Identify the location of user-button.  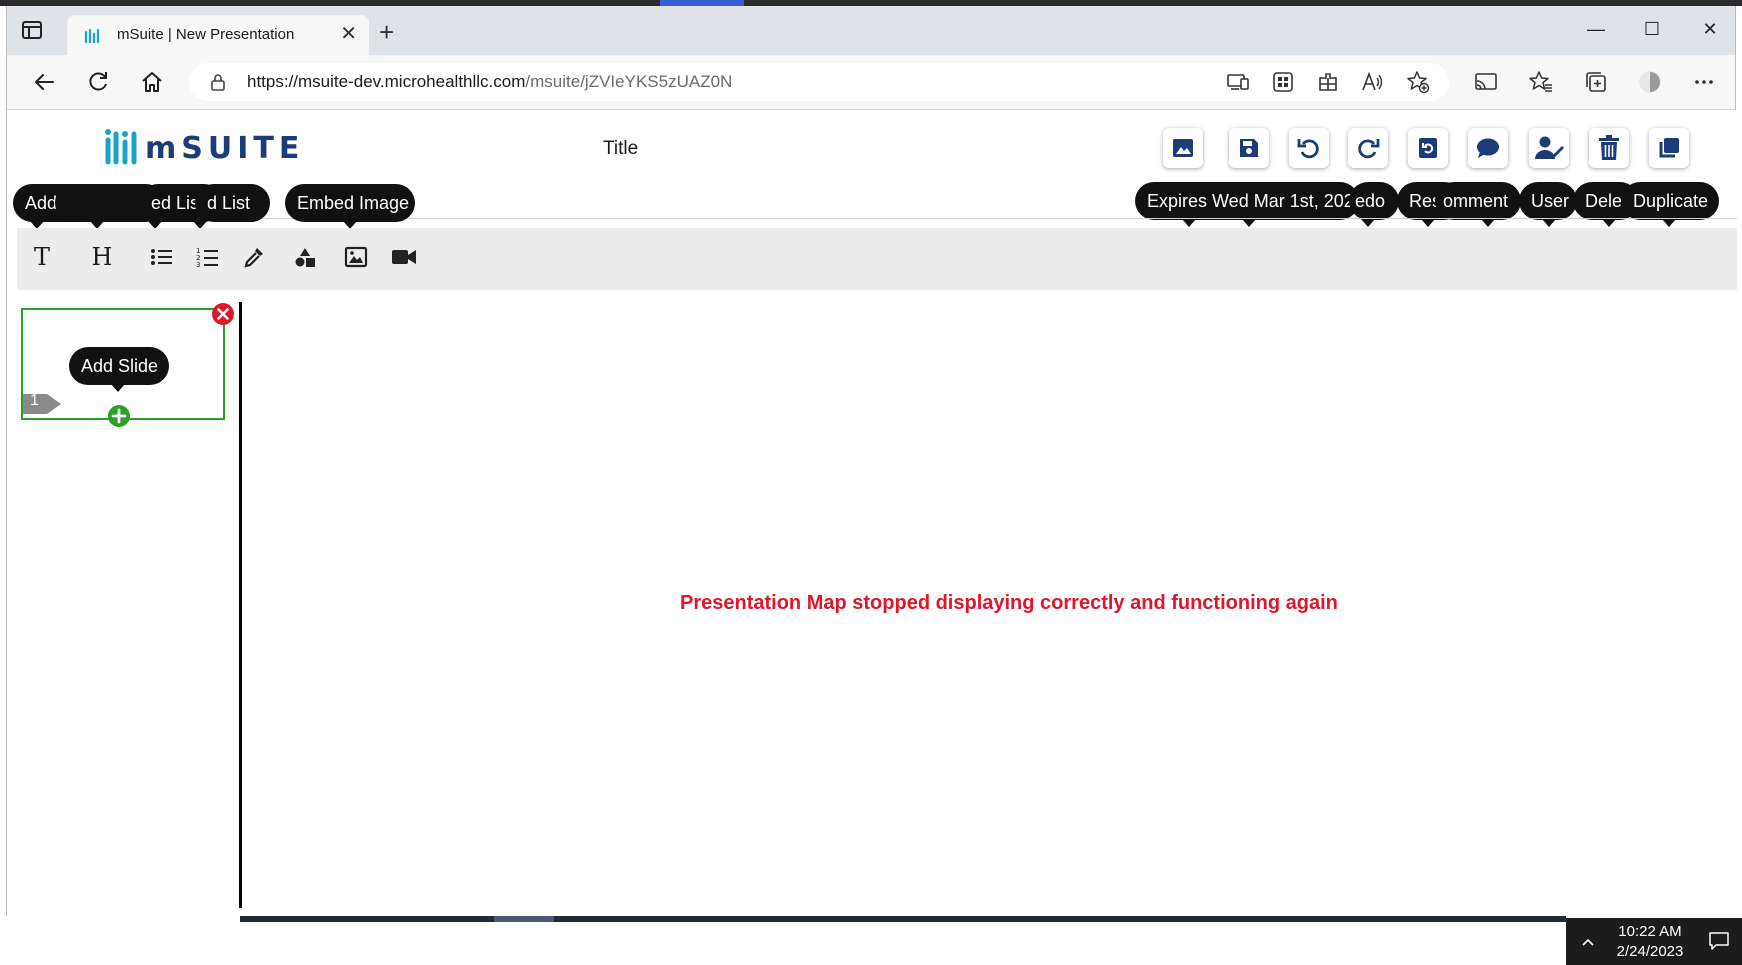
(1549, 148).